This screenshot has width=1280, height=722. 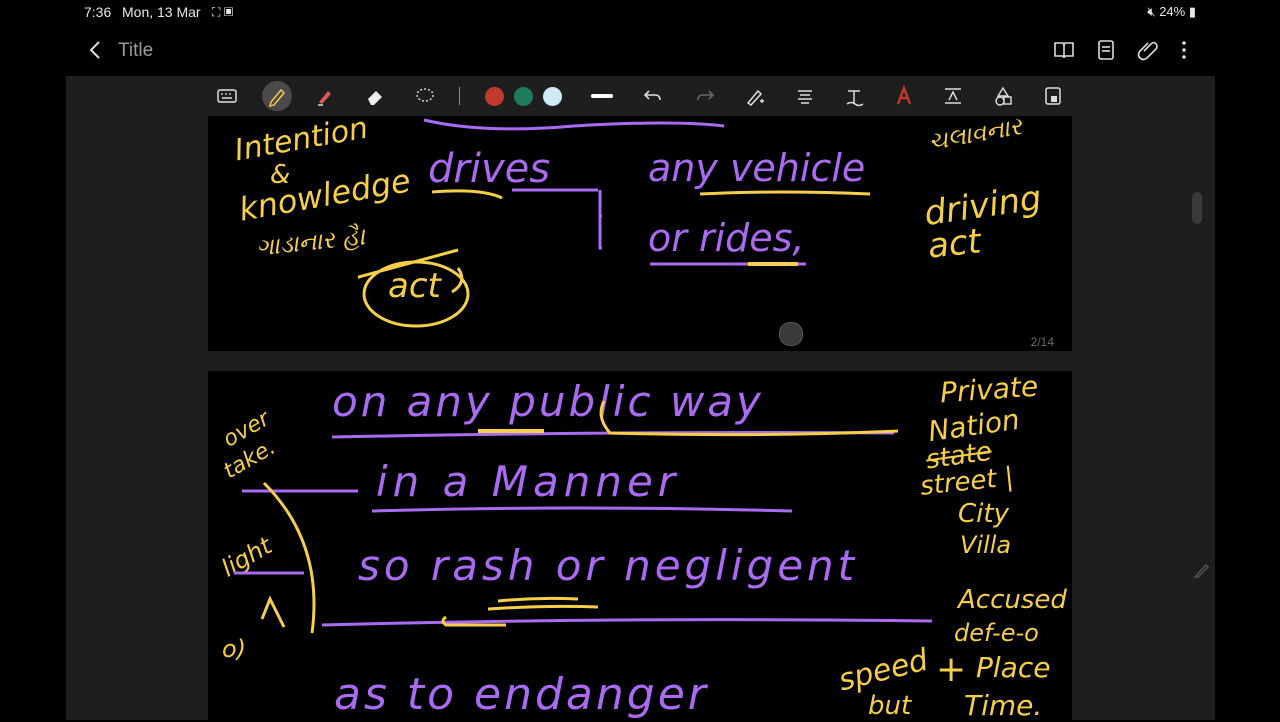 I want to click on battery-indicator: 🔇︎ 24% ▮, so click(x=1171, y=12).